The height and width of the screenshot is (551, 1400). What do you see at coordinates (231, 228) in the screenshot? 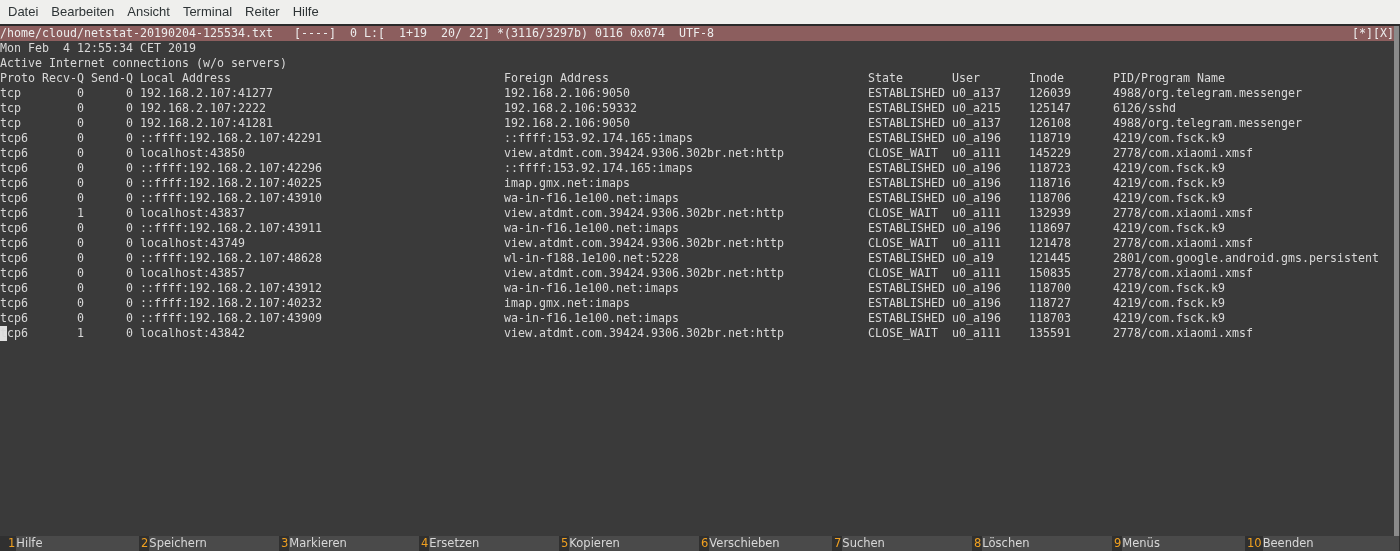
I see `table-cell: ::ffff:192.168.2.107:43911` at bounding box center [231, 228].